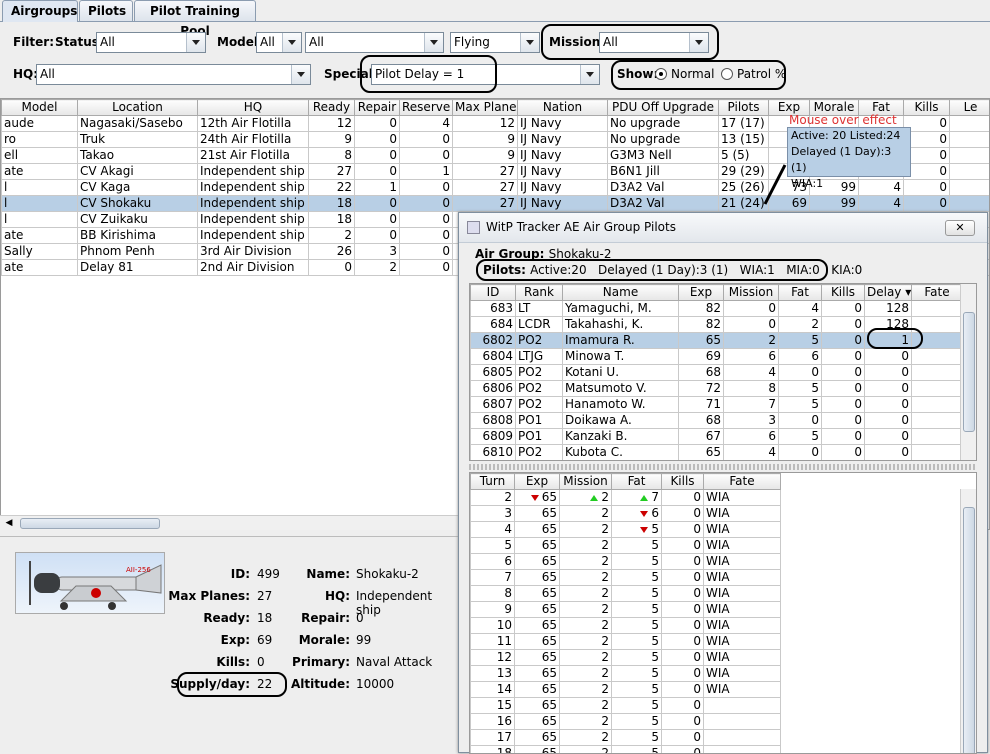  I want to click on history-row: 1665250, so click(626, 722).